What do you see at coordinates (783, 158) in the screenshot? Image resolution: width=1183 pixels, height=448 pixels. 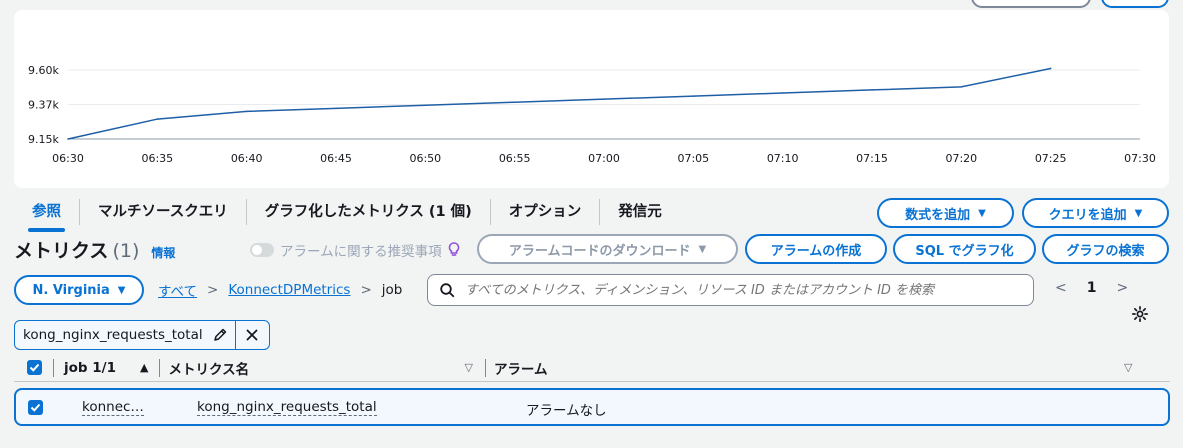 I see `x-tick-label: 07:10` at bounding box center [783, 158].